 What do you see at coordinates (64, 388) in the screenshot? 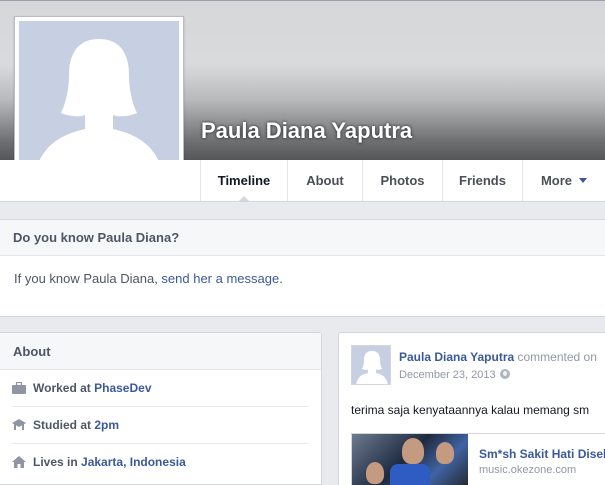
I see `about-row-label: Worked at` at bounding box center [64, 388].